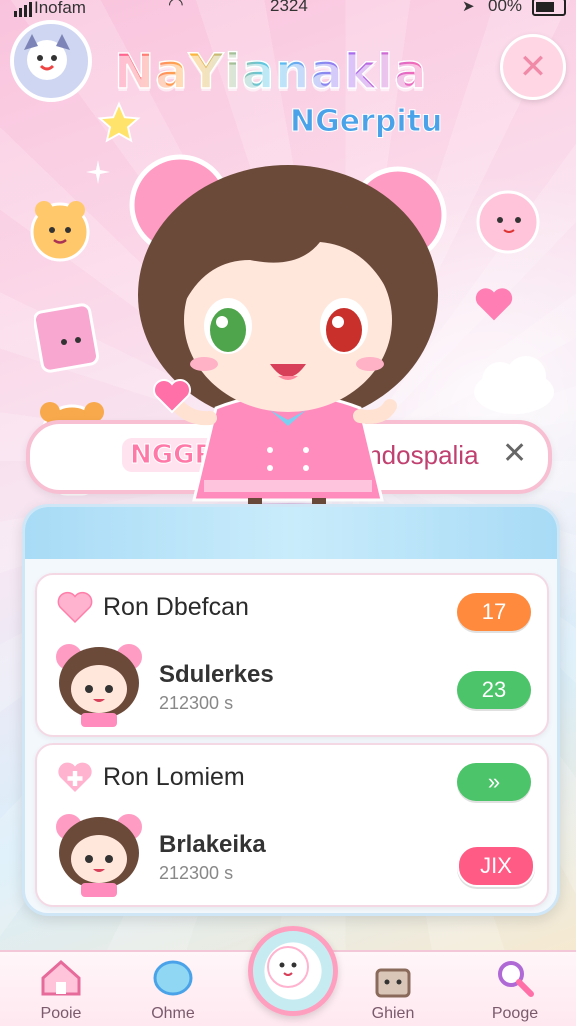 The height and width of the screenshot is (1026, 576). Describe the element at coordinates (176, 7) in the screenshot. I see `wifi-icon: ◠` at that location.